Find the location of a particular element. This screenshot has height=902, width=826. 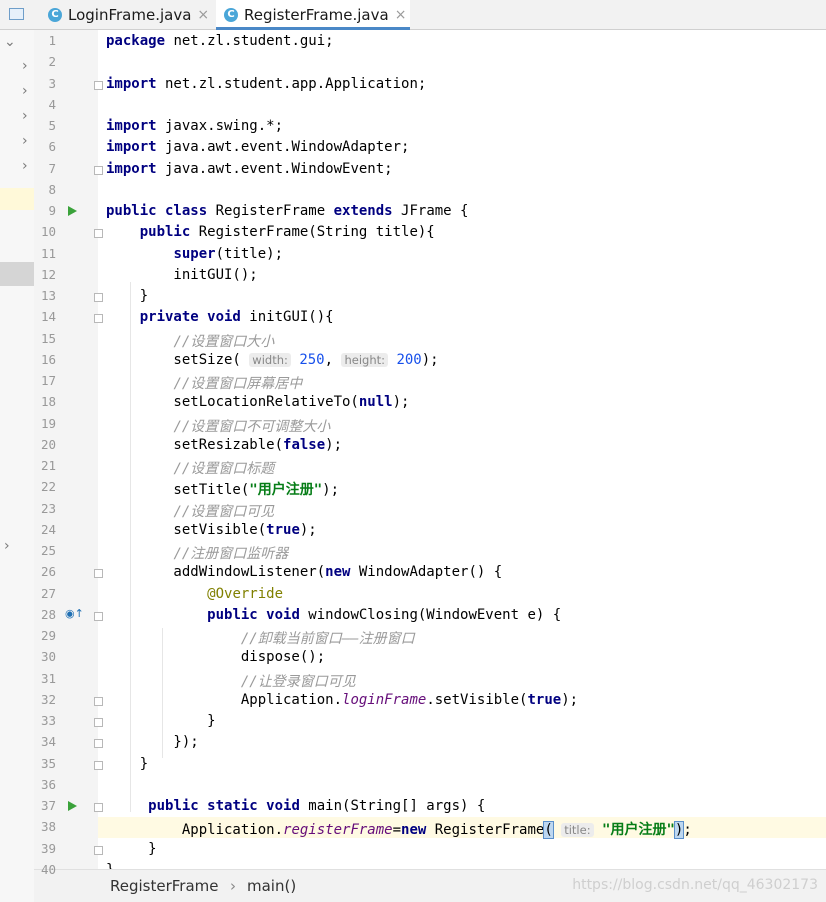

code-line: setVisible(true); is located at coordinates (462, 530).